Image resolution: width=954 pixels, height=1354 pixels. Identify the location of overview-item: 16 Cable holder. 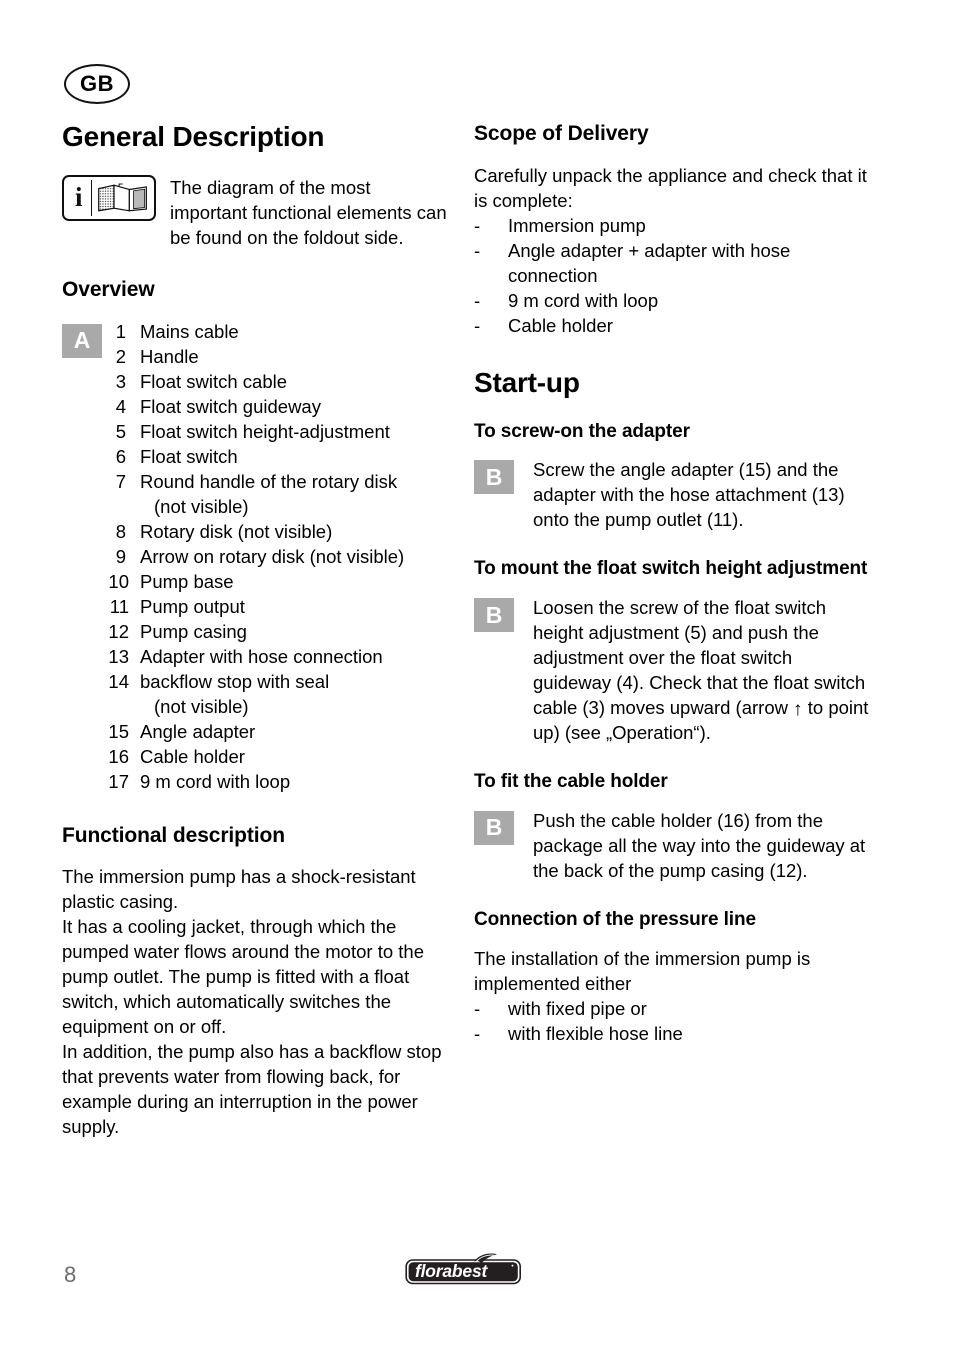
(279, 756).